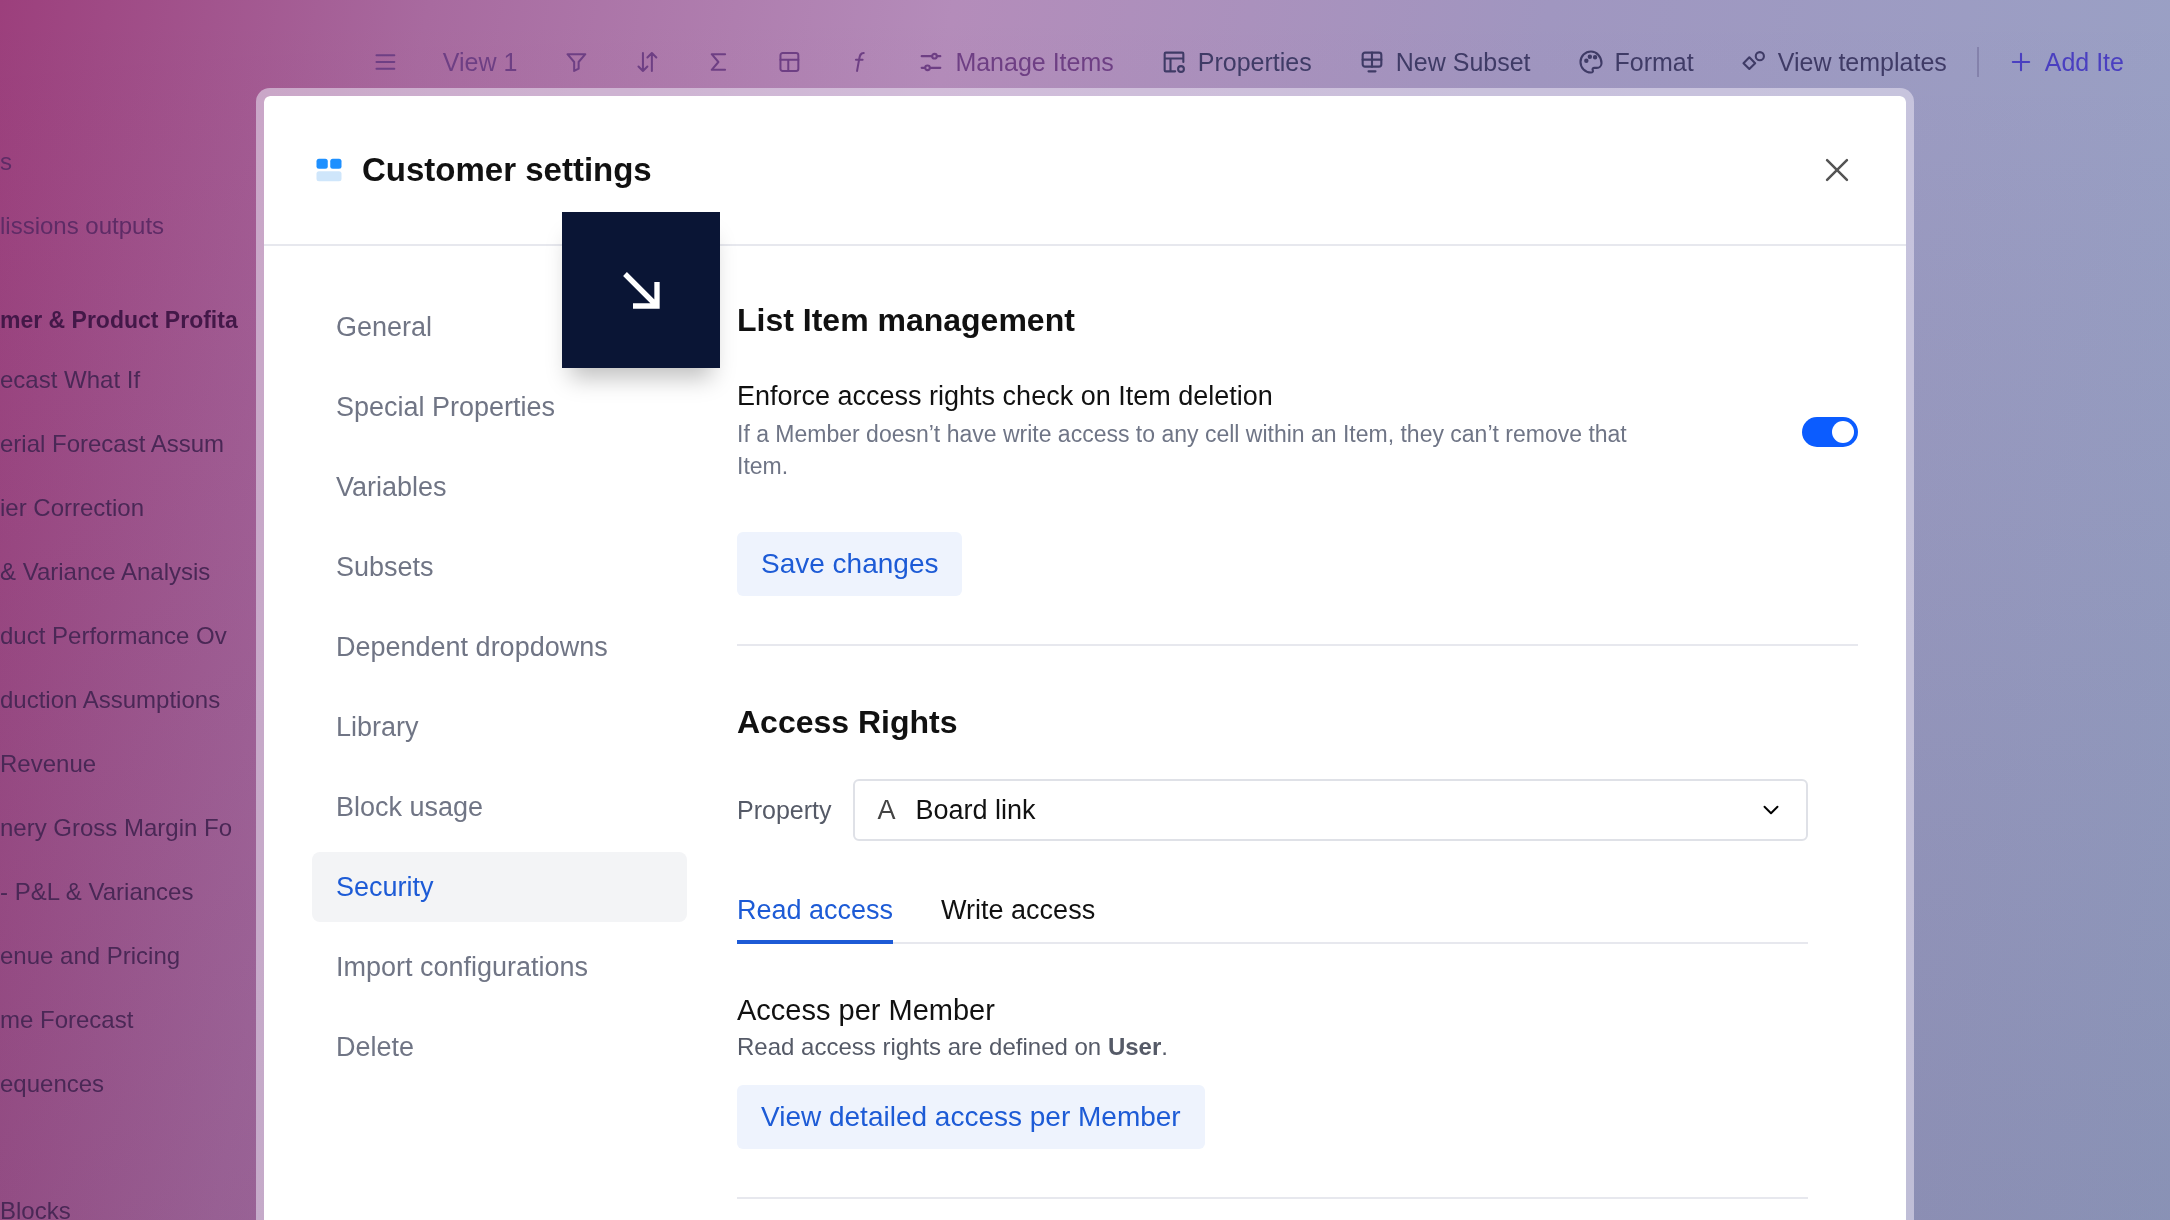 This screenshot has height=1220, width=2170. I want to click on list-item: ecast What If, so click(126, 380).